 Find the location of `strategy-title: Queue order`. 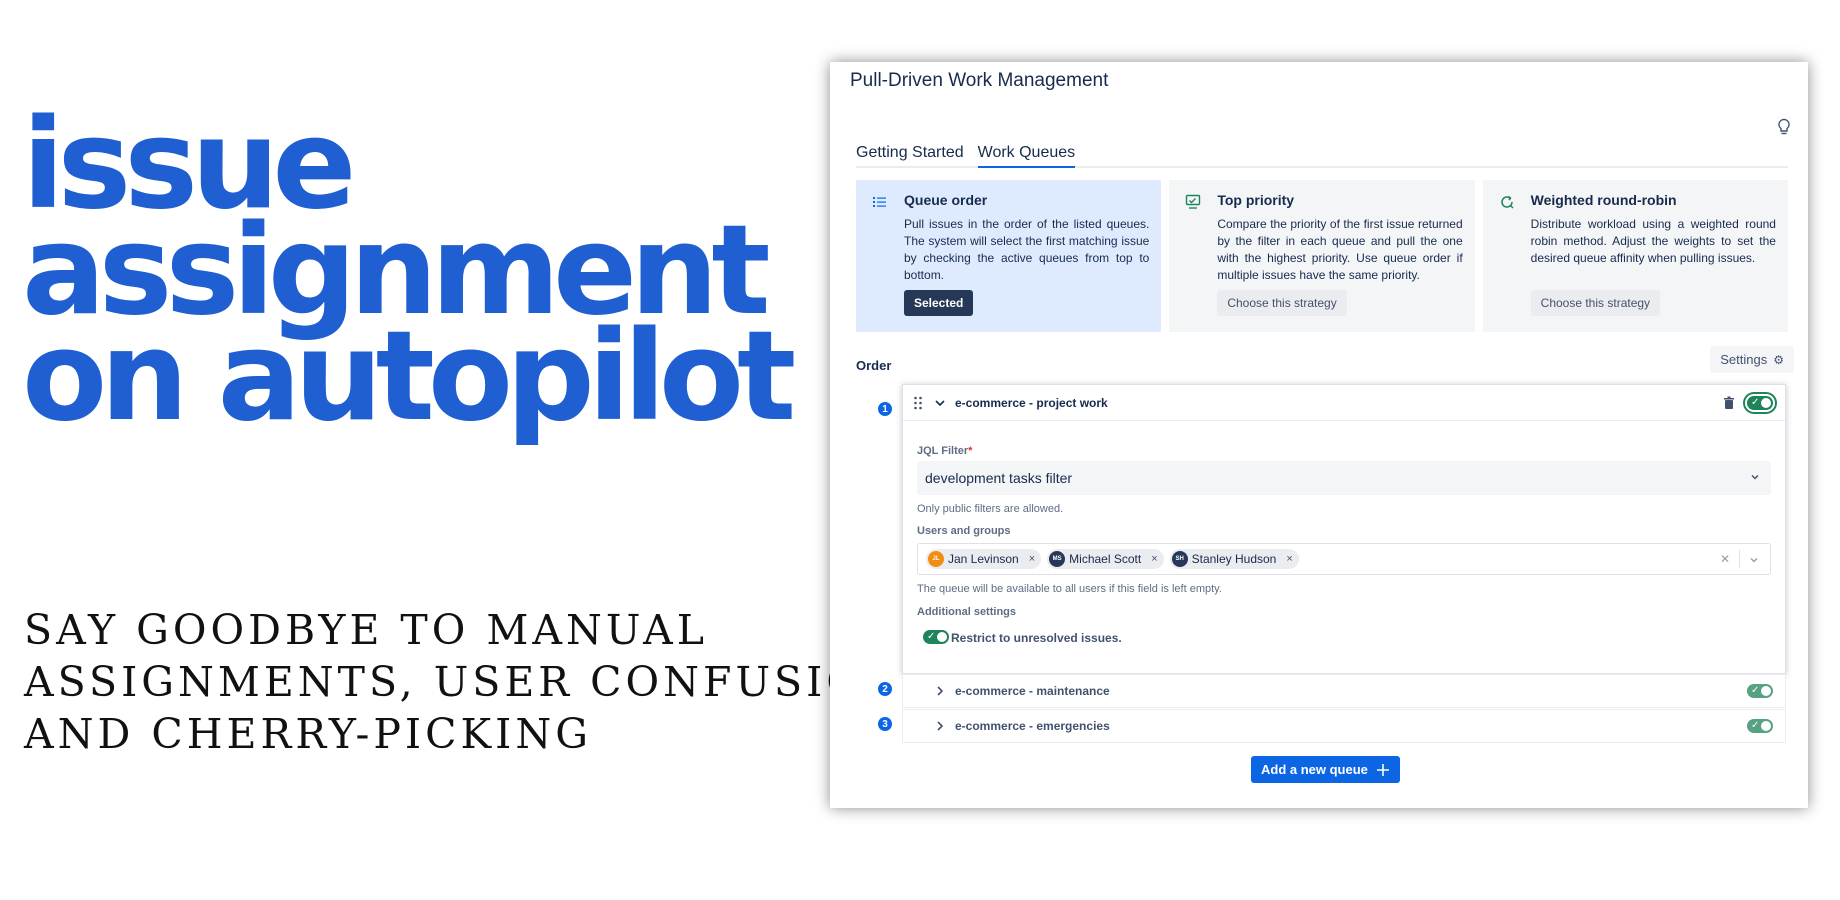

strategy-title: Queue order is located at coordinates (946, 200).